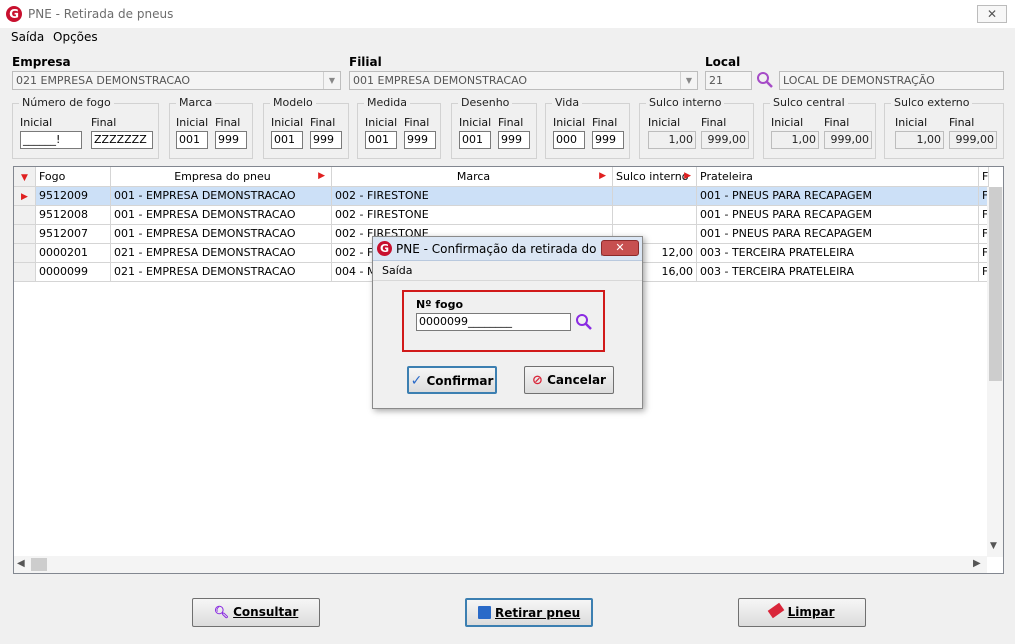  What do you see at coordinates (399, 127) in the screenshot?
I see `filter-medida: Medida Inicial Final 001 999` at bounding box center [399, 127].